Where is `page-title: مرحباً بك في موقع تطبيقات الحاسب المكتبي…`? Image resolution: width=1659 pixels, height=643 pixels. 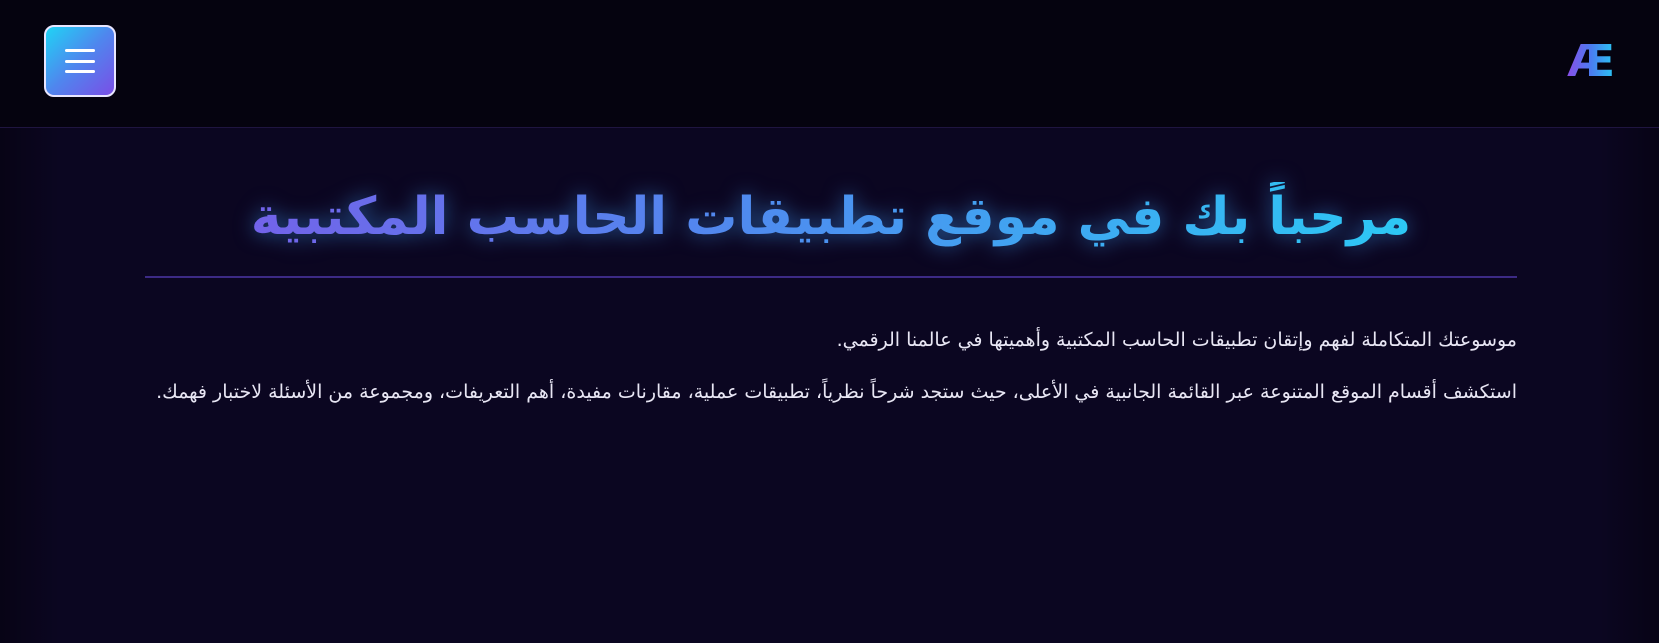 page-title: مرحباً بك في موقع تطبيقات الحاسب المكتبي… is located at coordinates (831, 217).